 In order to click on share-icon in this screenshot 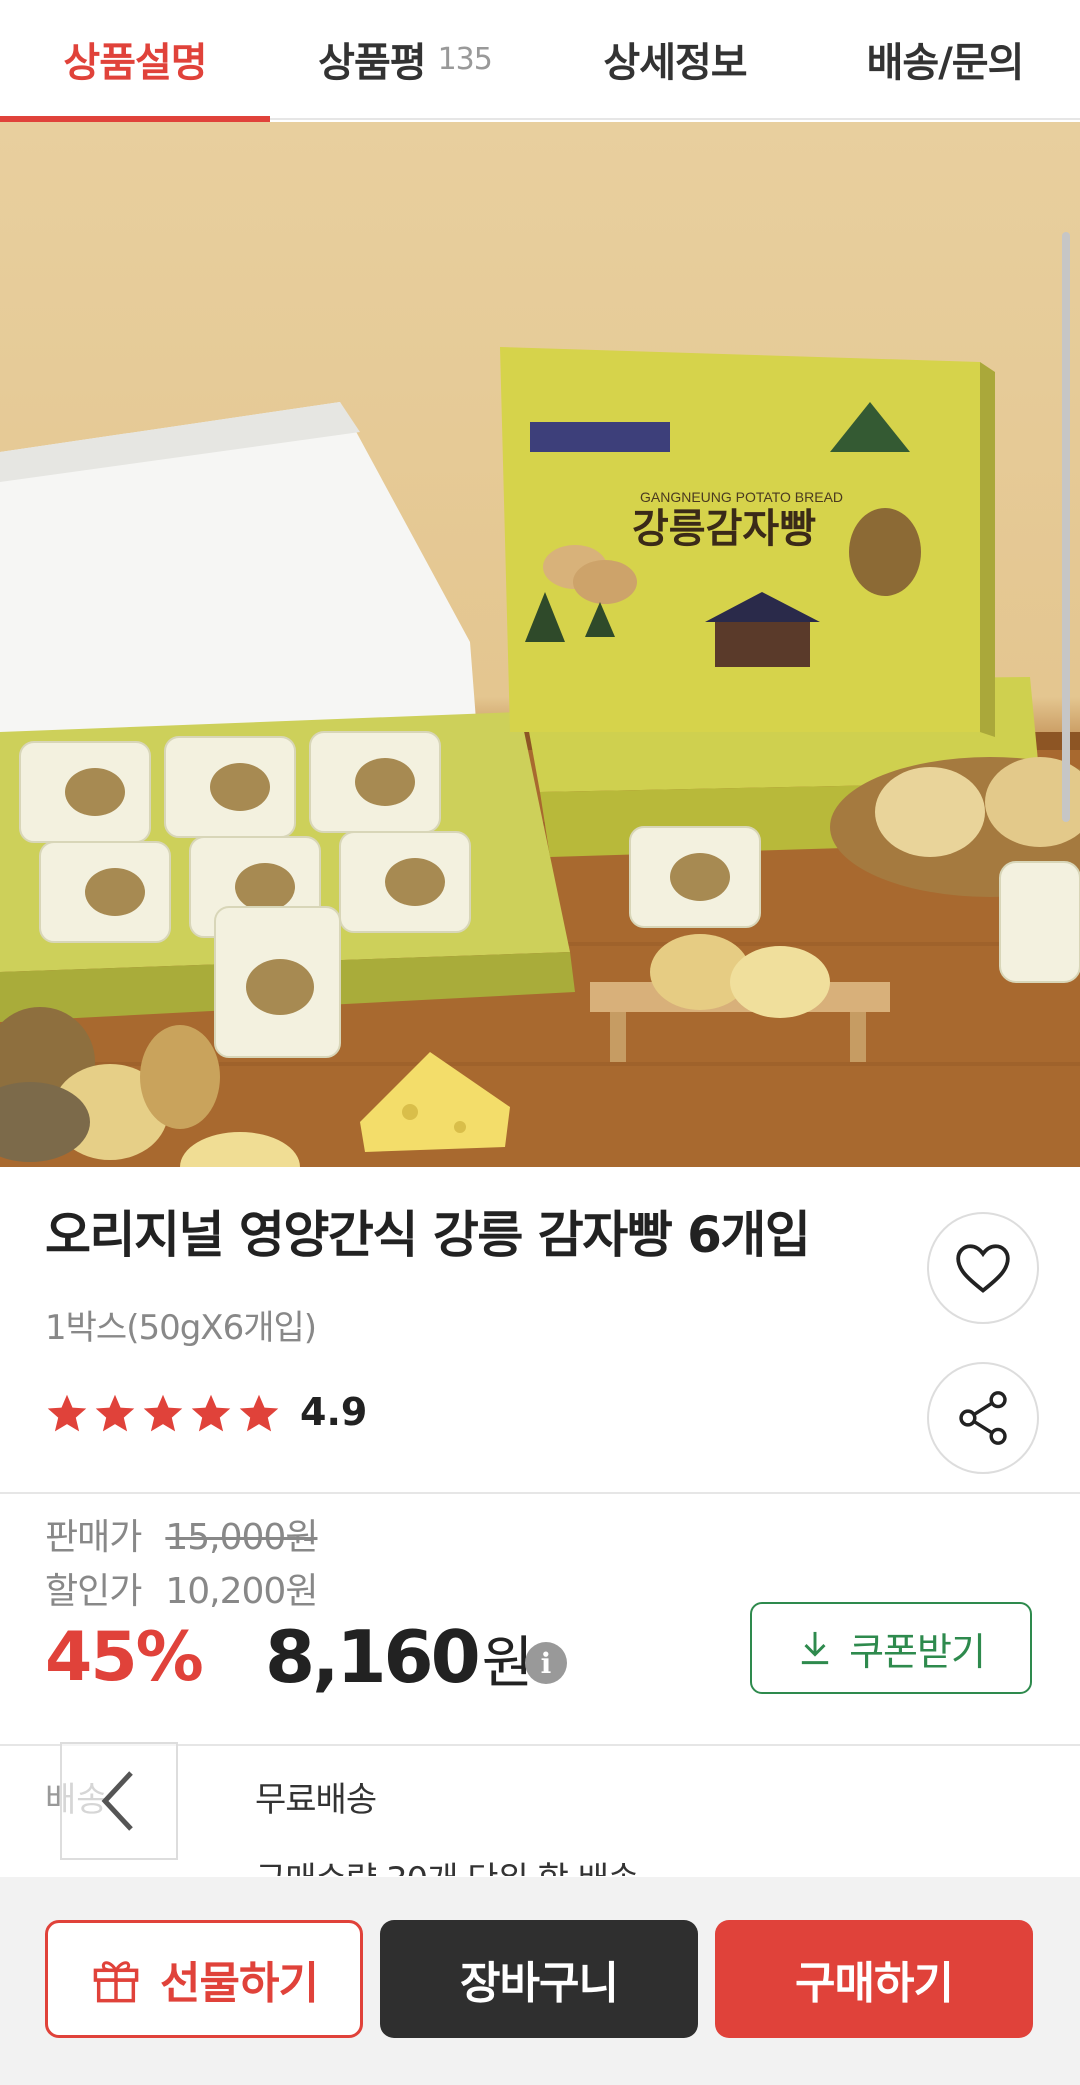, I will do `click(983, 1418)`.